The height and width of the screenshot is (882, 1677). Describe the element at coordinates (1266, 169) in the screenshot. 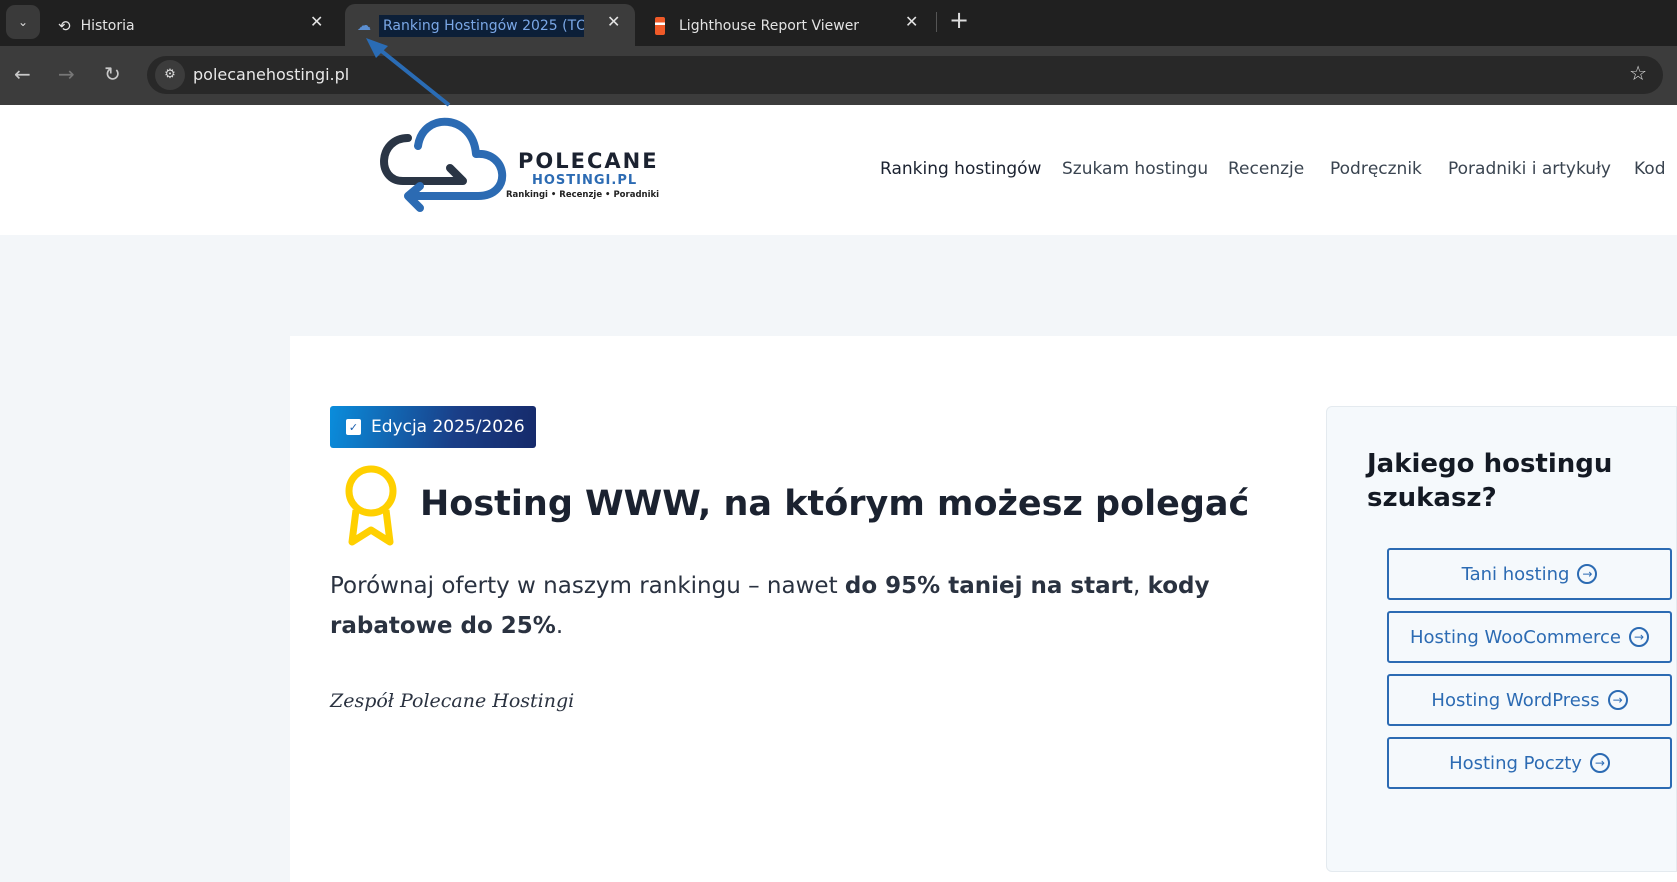

I see `nav-recenzje: Recenzje` at that location.